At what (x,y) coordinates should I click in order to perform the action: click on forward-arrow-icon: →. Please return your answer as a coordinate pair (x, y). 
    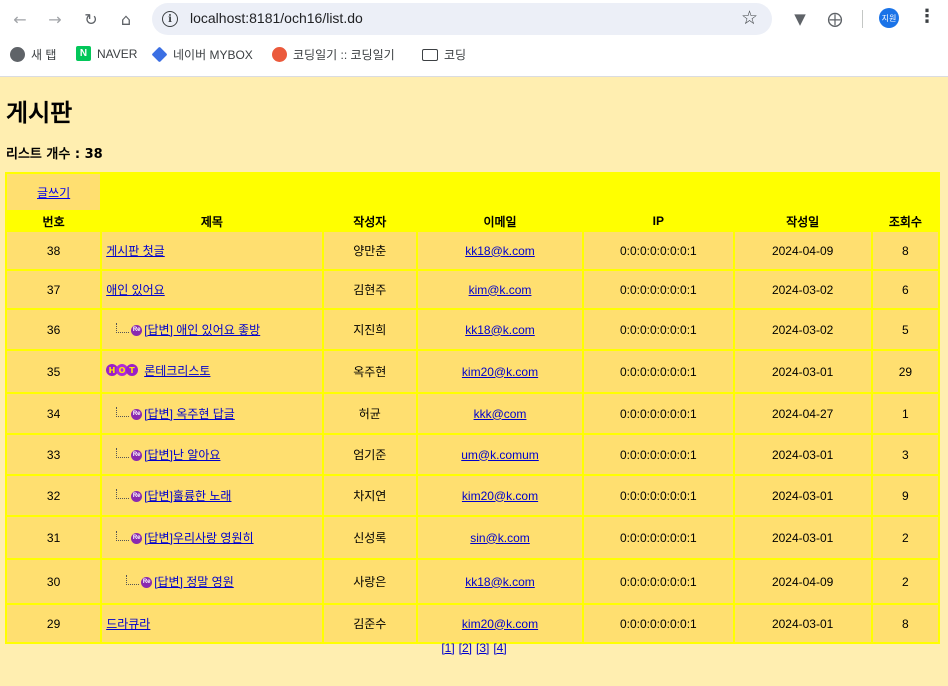
    Looking at the image, I should click on (55, 19).